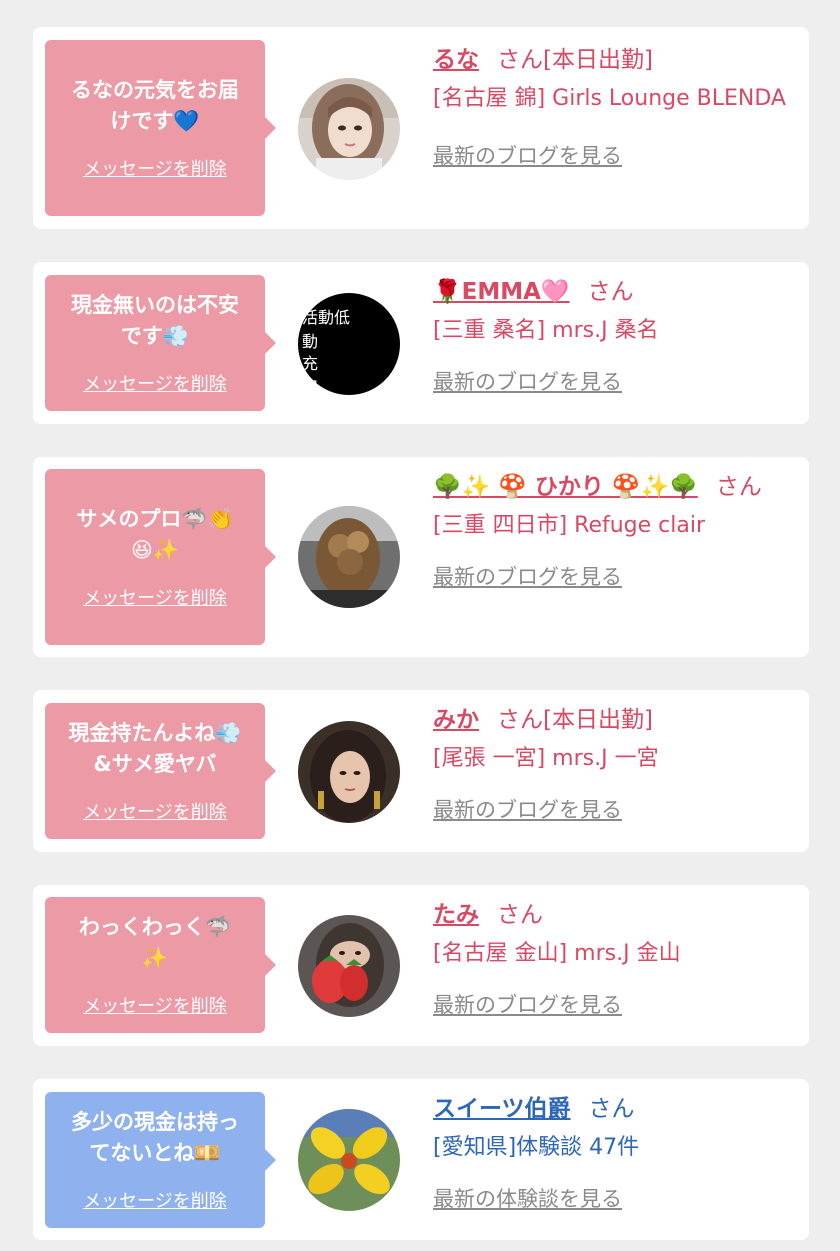 The width and height of the screenshot is (840, 1251). What do you see at coordinates (527, 1198) in the screenshot?
I see `latest-experience-link: 最新の体験談を見る` at bounding box center [527, 1198].